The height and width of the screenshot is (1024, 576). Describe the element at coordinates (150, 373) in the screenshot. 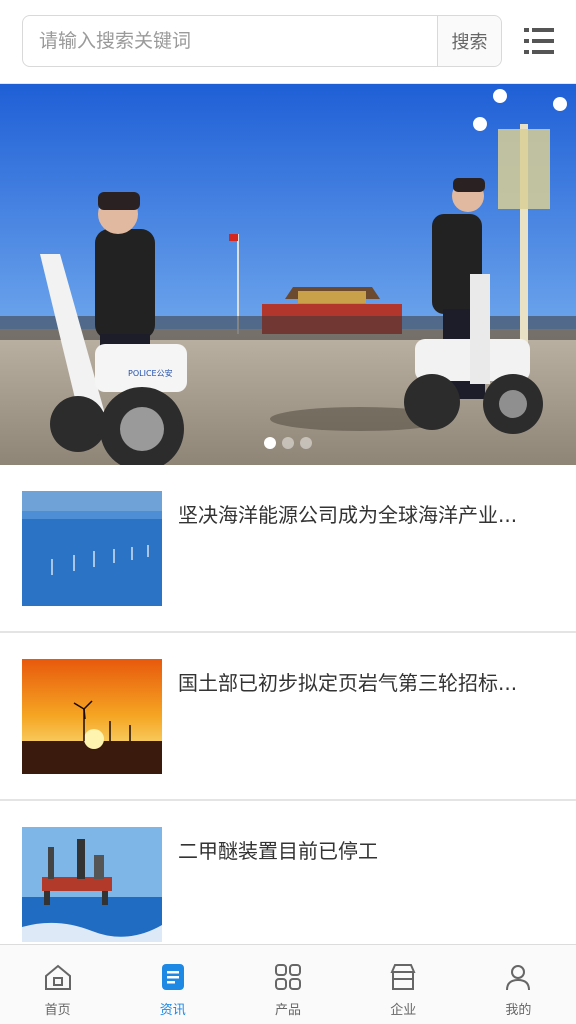

I see `police-text: POLICE公安` at that location.